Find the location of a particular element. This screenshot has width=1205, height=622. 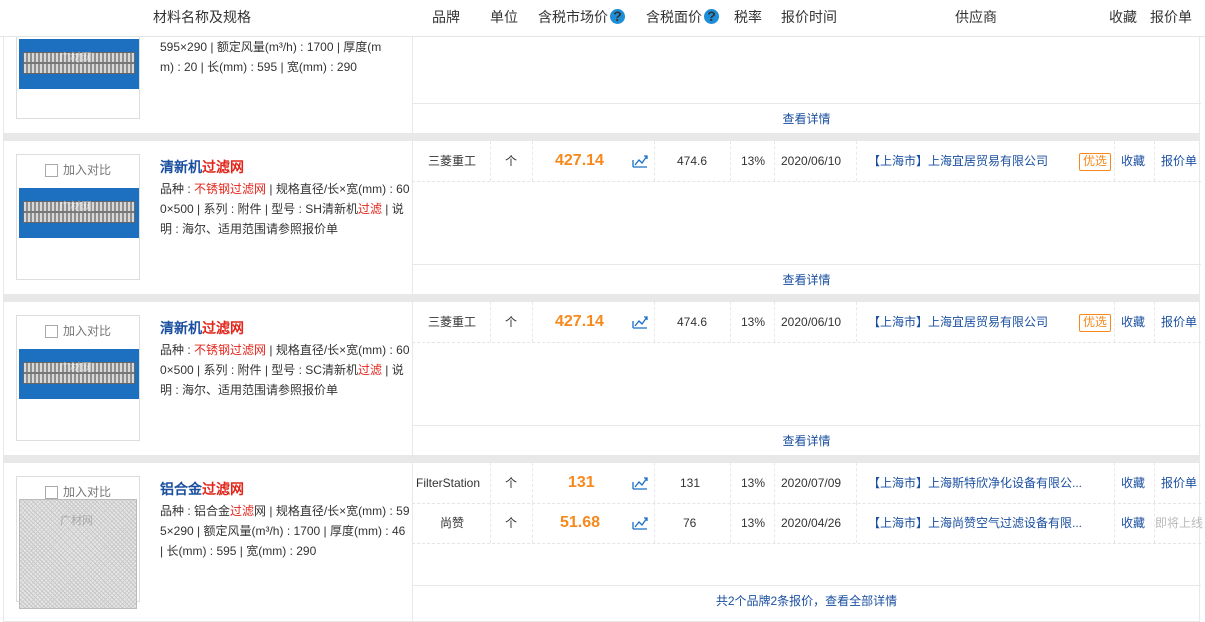

market-price: 51.68 is located at coordinates (580, 522).